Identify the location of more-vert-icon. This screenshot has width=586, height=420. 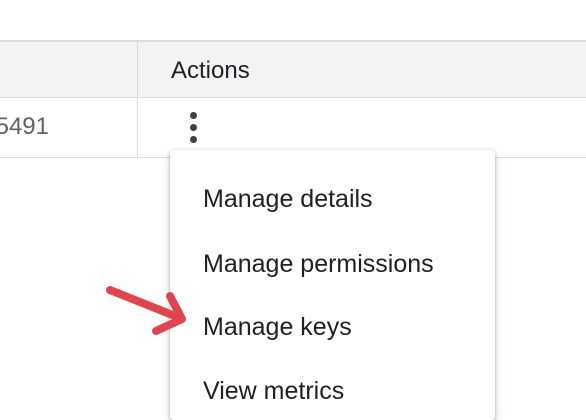
(194, 128).